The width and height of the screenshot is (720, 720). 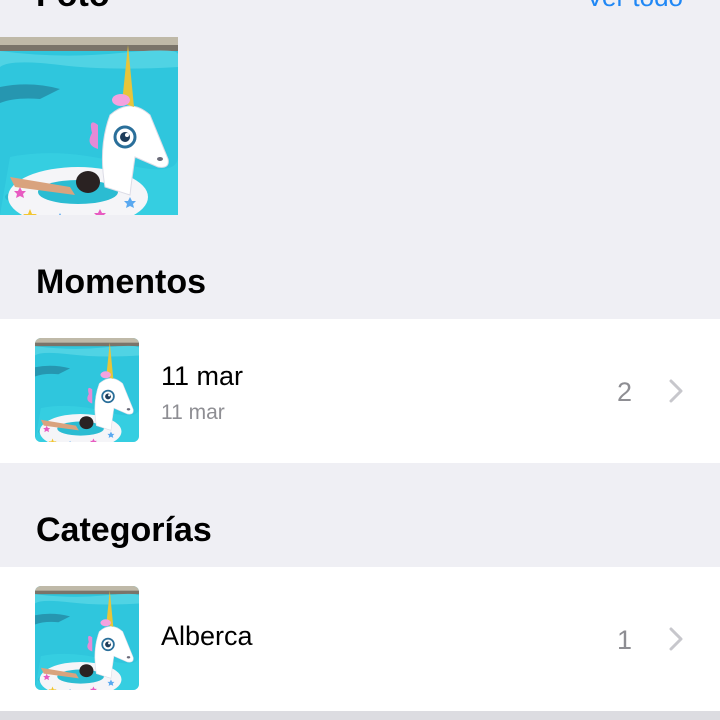 I want to click on see-all-link: Ver todo, so click(x=634, y=5).